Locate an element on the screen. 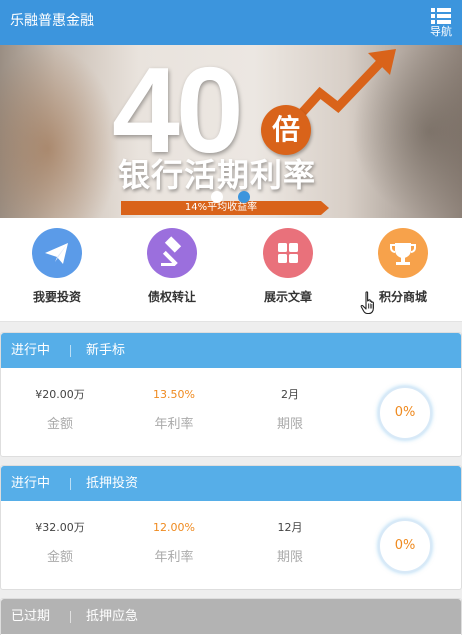  loan-term: 2月 期限 is located at coordinates (290, 410).